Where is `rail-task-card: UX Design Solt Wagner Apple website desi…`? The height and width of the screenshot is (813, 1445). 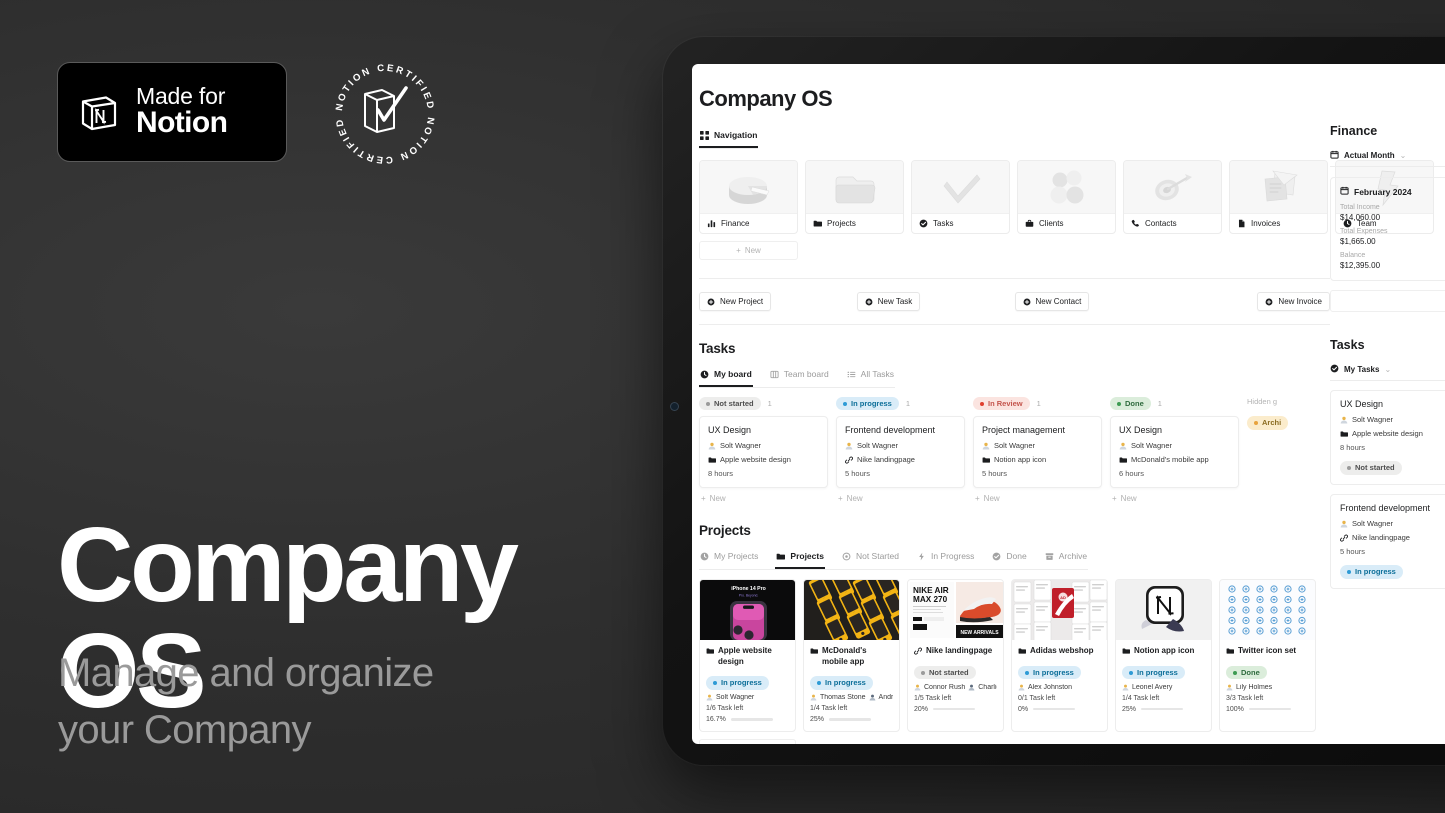
rail-task-card: UX Design Solt Wagner Apple website desi… is located at coordinates (1387, 437).